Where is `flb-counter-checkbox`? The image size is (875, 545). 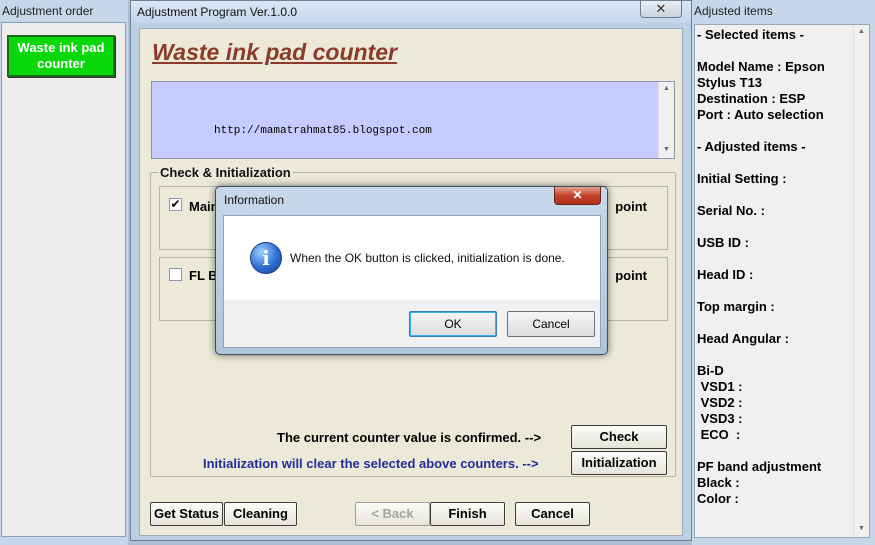 flb-counter-checkbox is located at coordinates (175, 274).